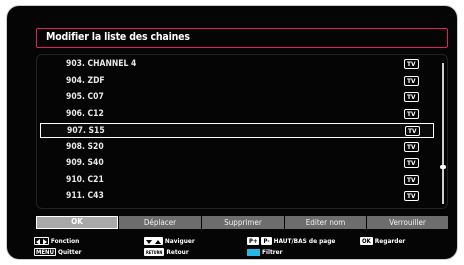 The height and width of the screenshot is (265, 464). Describe the element at coordinates (266, 241) in the screenshot. I see `p-minus-key-icon: P-` at that location.